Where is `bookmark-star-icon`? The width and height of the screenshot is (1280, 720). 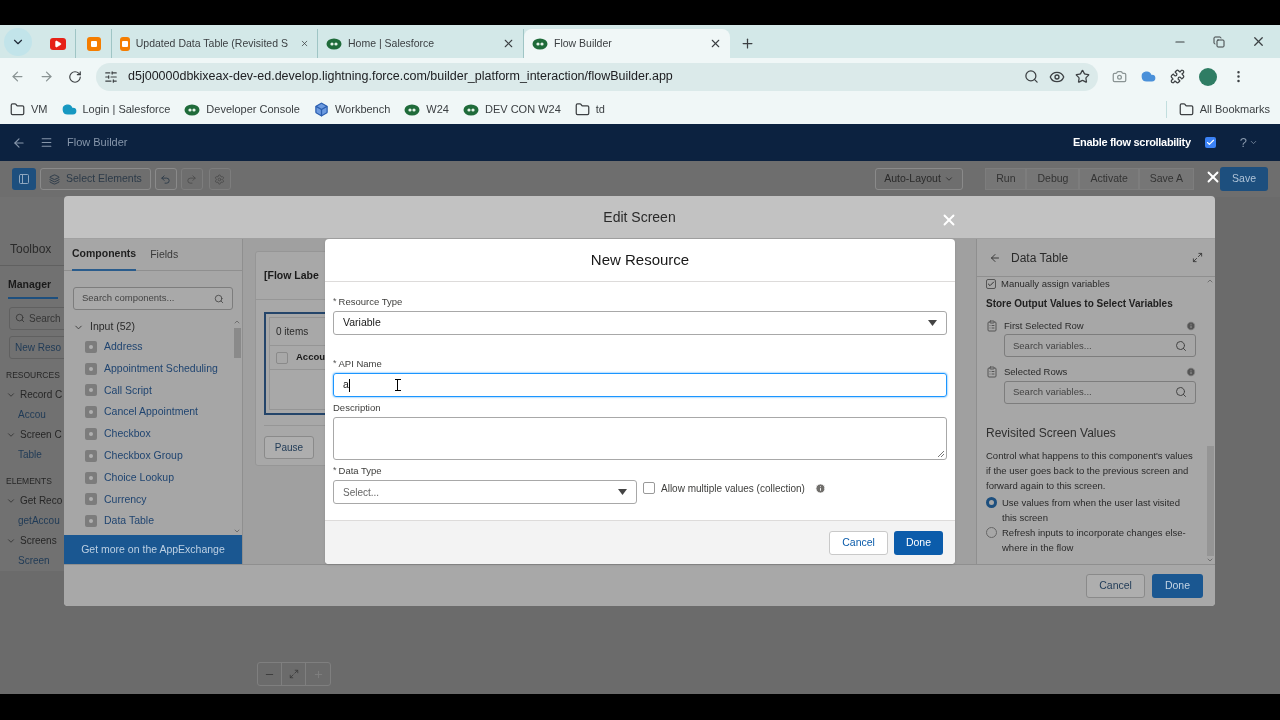
bookmark-star-icon is located at coordinates (1082, 76).